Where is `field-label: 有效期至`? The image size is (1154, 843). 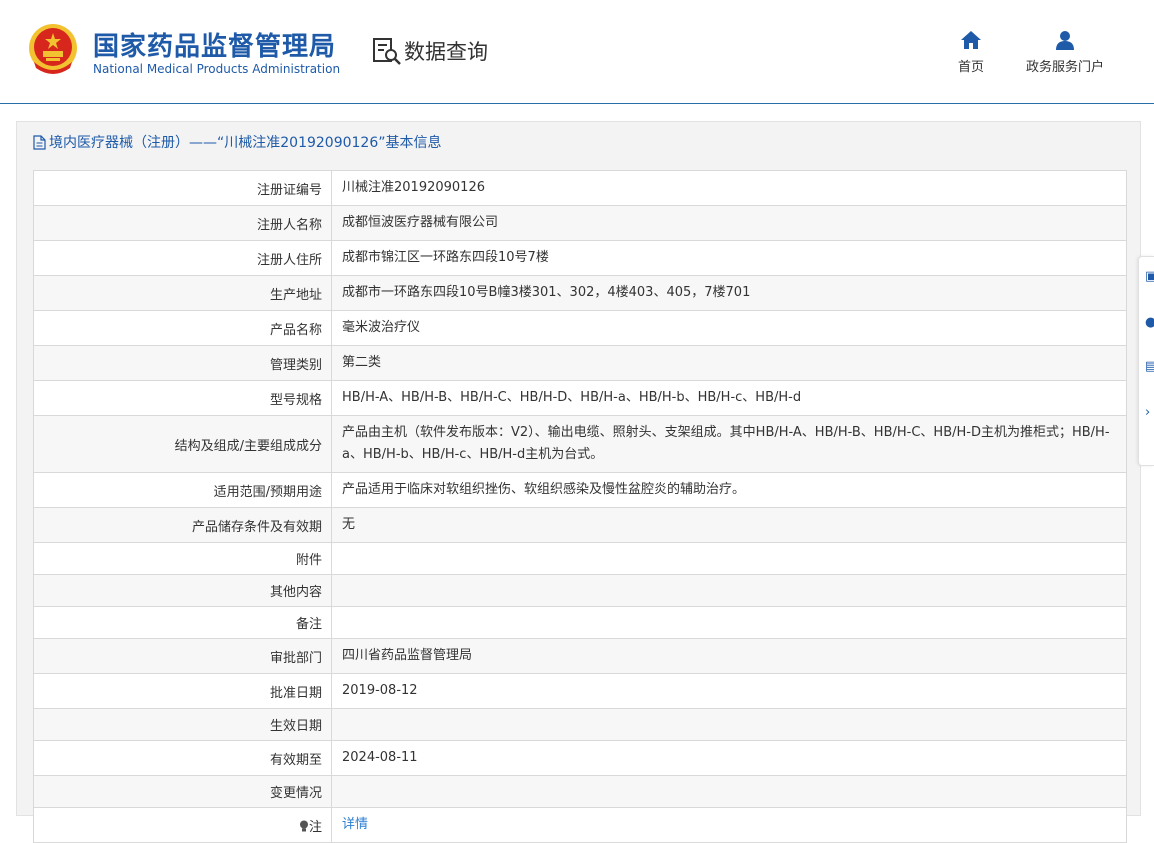 field-label: 有效期至 is located at coordinates (182, 758).